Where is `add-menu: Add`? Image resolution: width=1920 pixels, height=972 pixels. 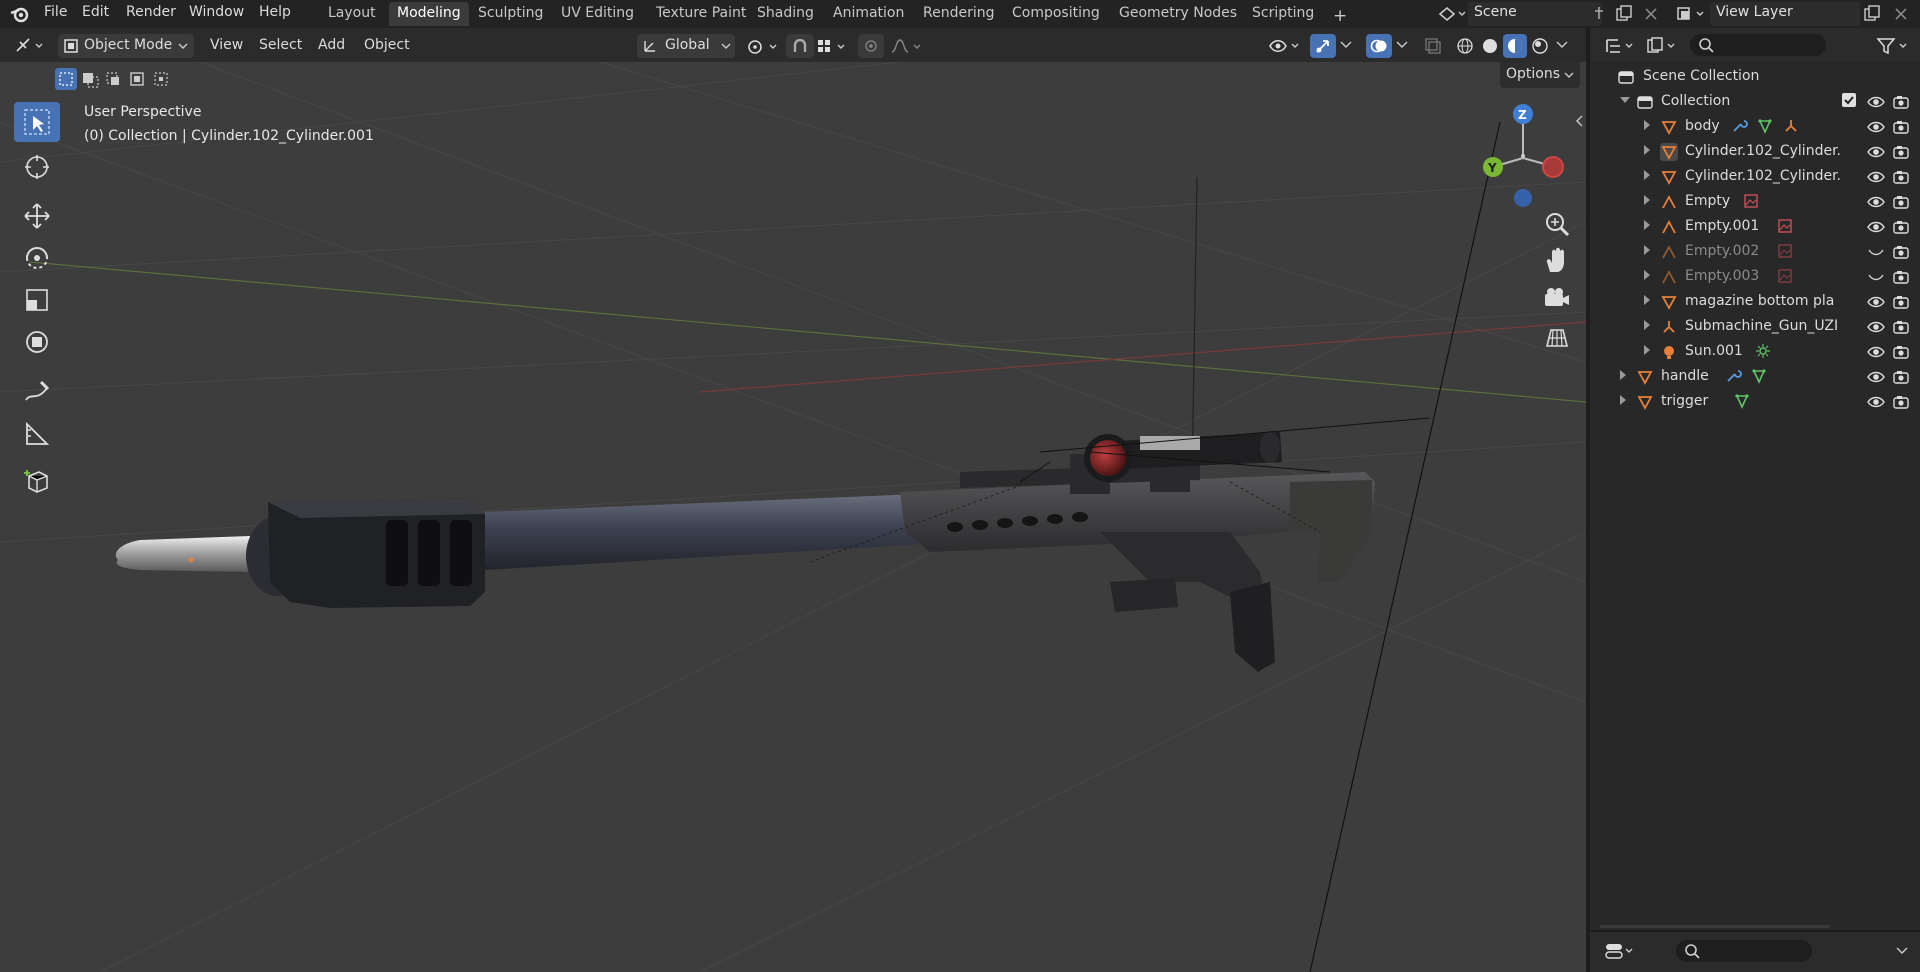 add-menu: Add is located at coordinates (331, 46).